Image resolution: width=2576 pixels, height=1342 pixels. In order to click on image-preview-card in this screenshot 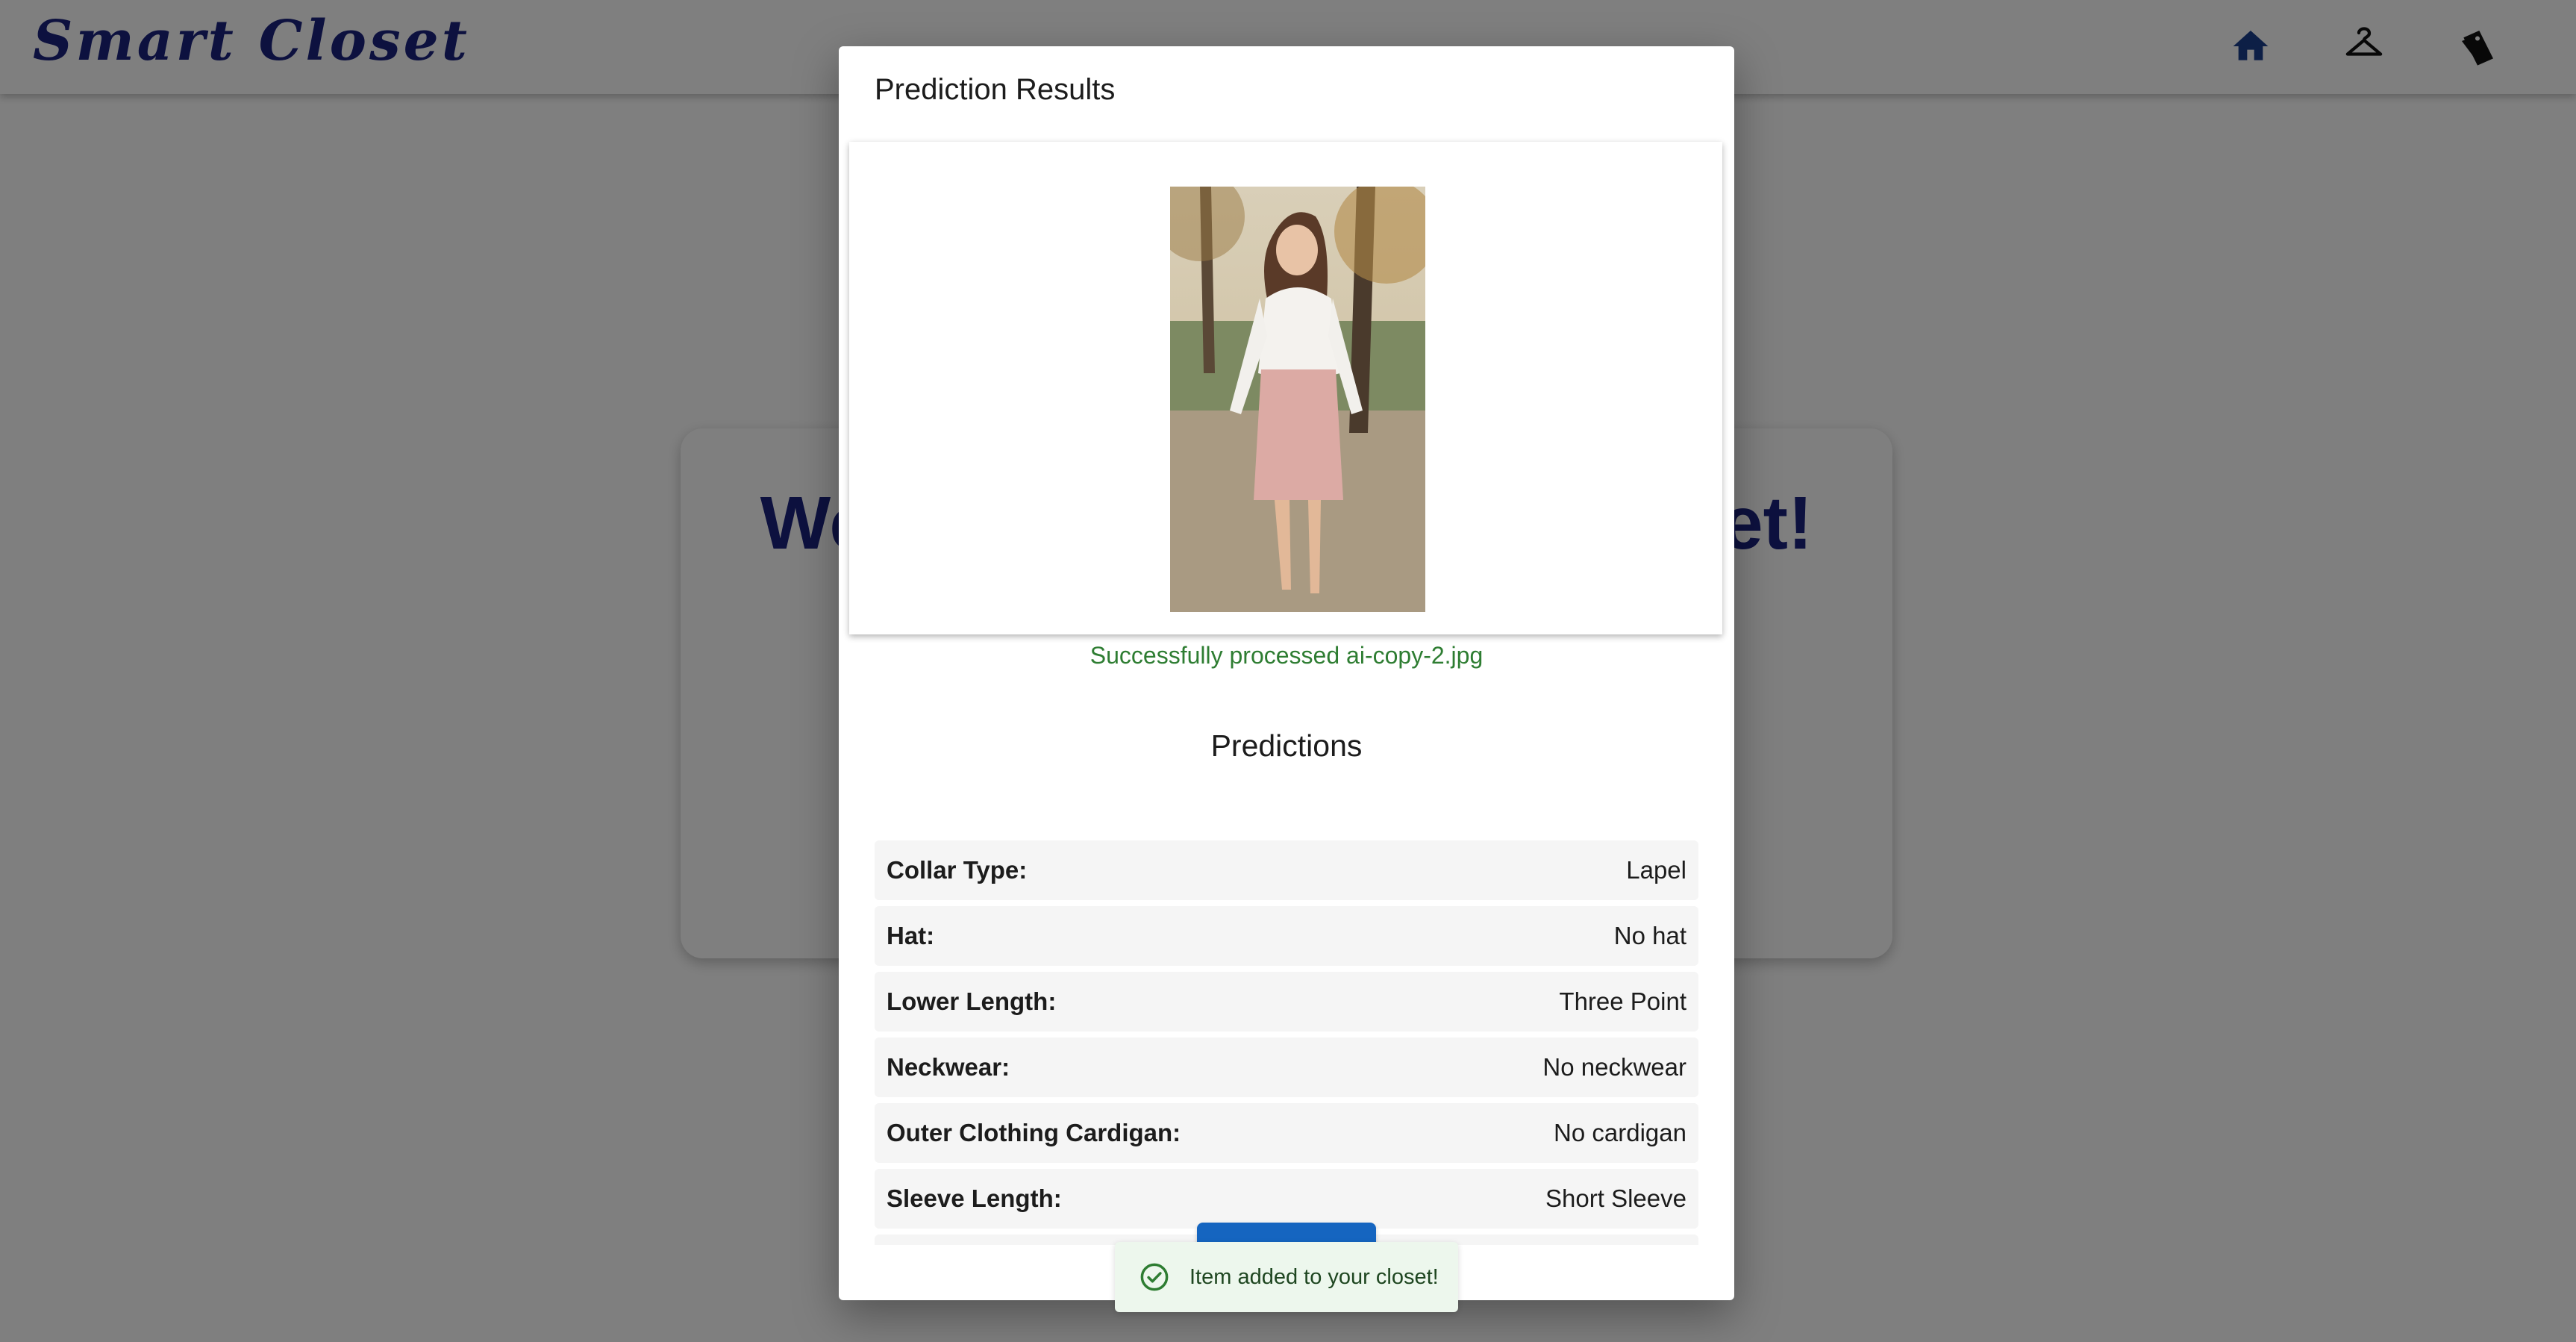, I will do `click(1285, 388)`.